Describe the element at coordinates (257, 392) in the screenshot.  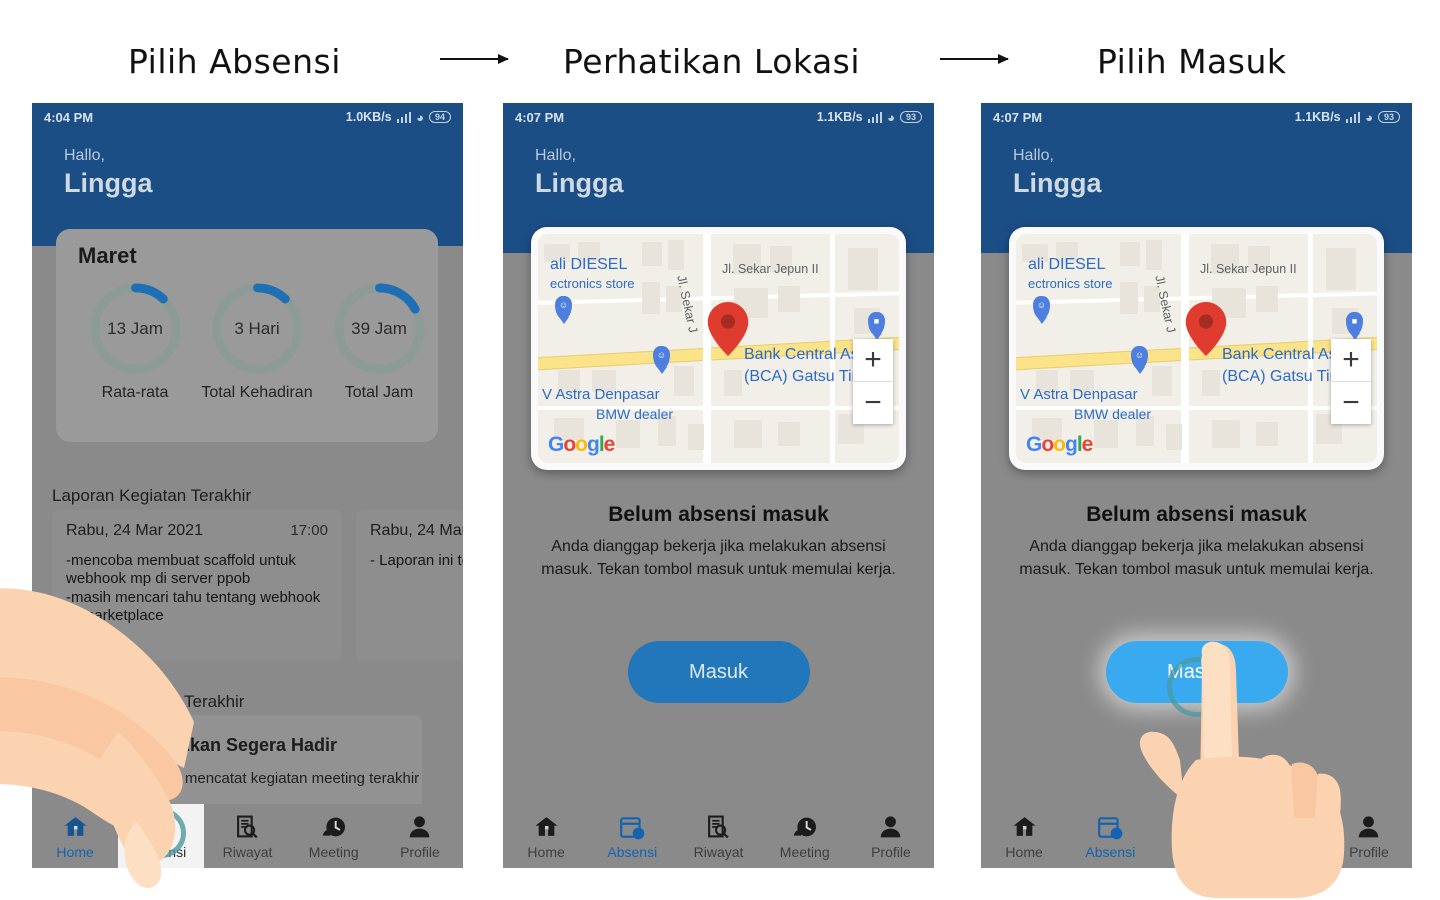
I see `stat-label: Total Kehadiran` at that location.